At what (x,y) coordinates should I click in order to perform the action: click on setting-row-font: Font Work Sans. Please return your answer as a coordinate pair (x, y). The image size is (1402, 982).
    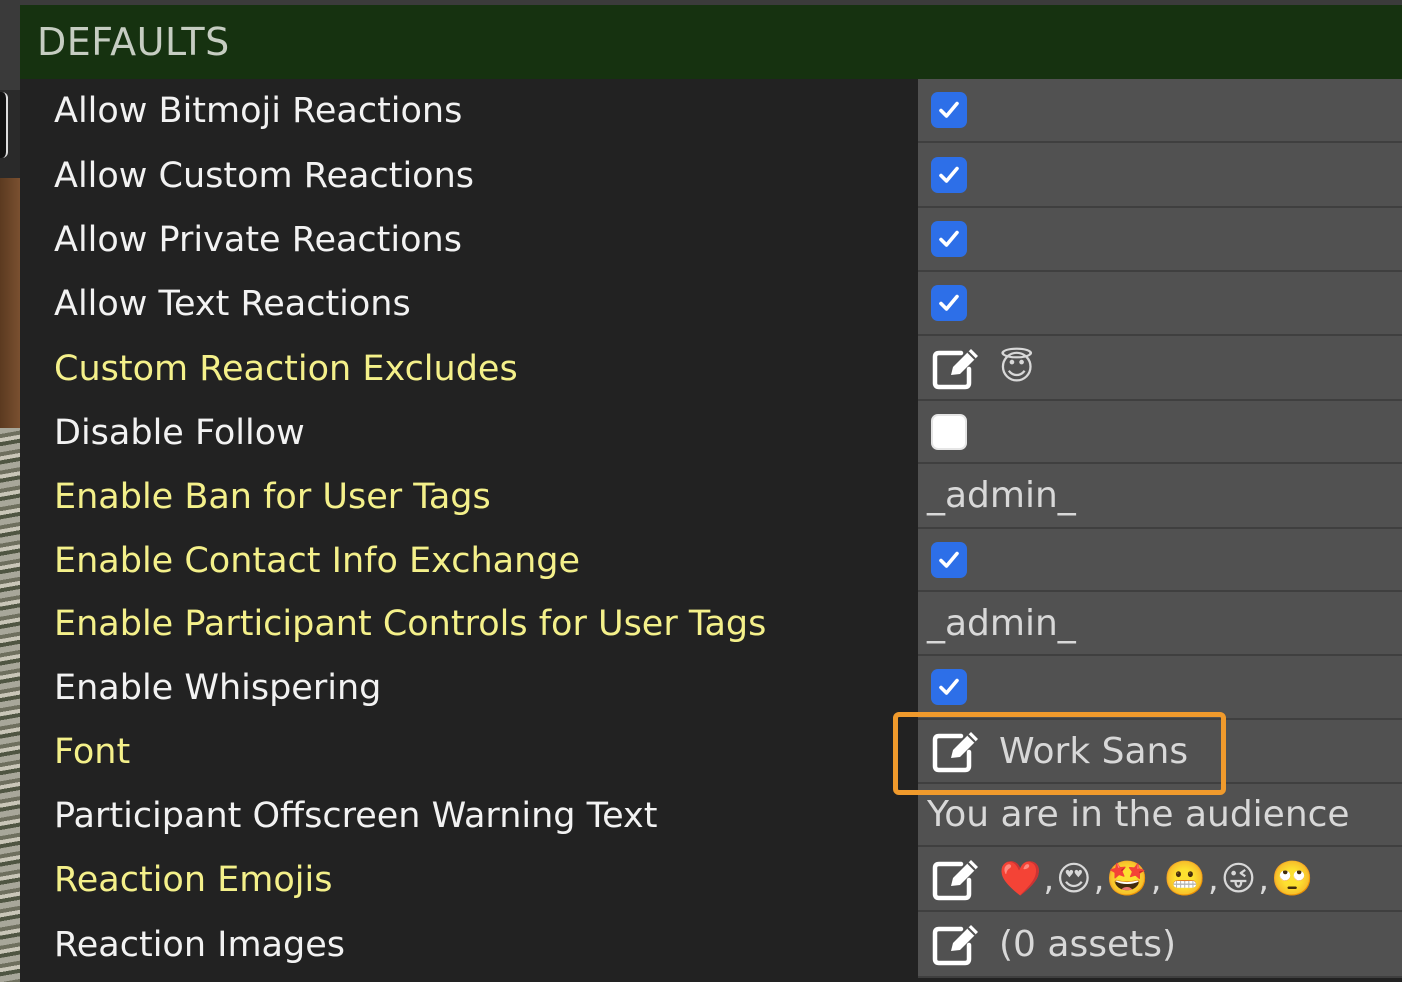
    Looking at the image, I should click on (711, 752).